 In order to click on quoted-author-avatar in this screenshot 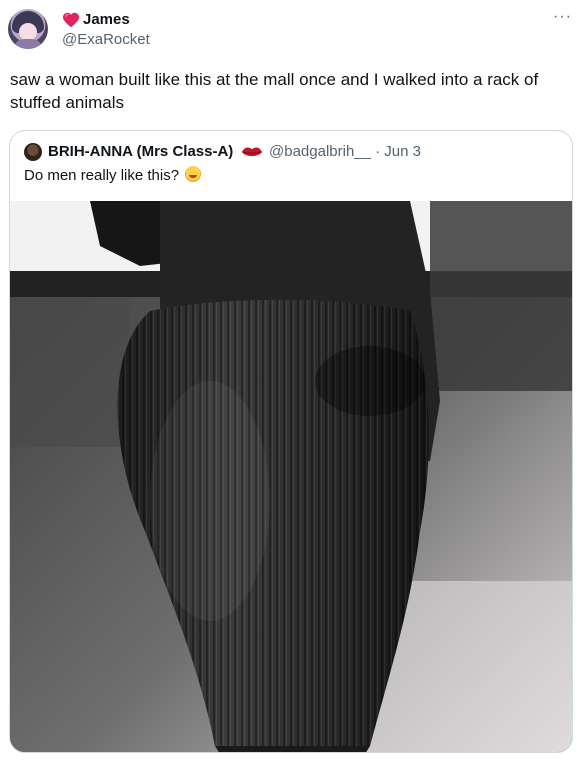, I will do `click(33, 152)`.